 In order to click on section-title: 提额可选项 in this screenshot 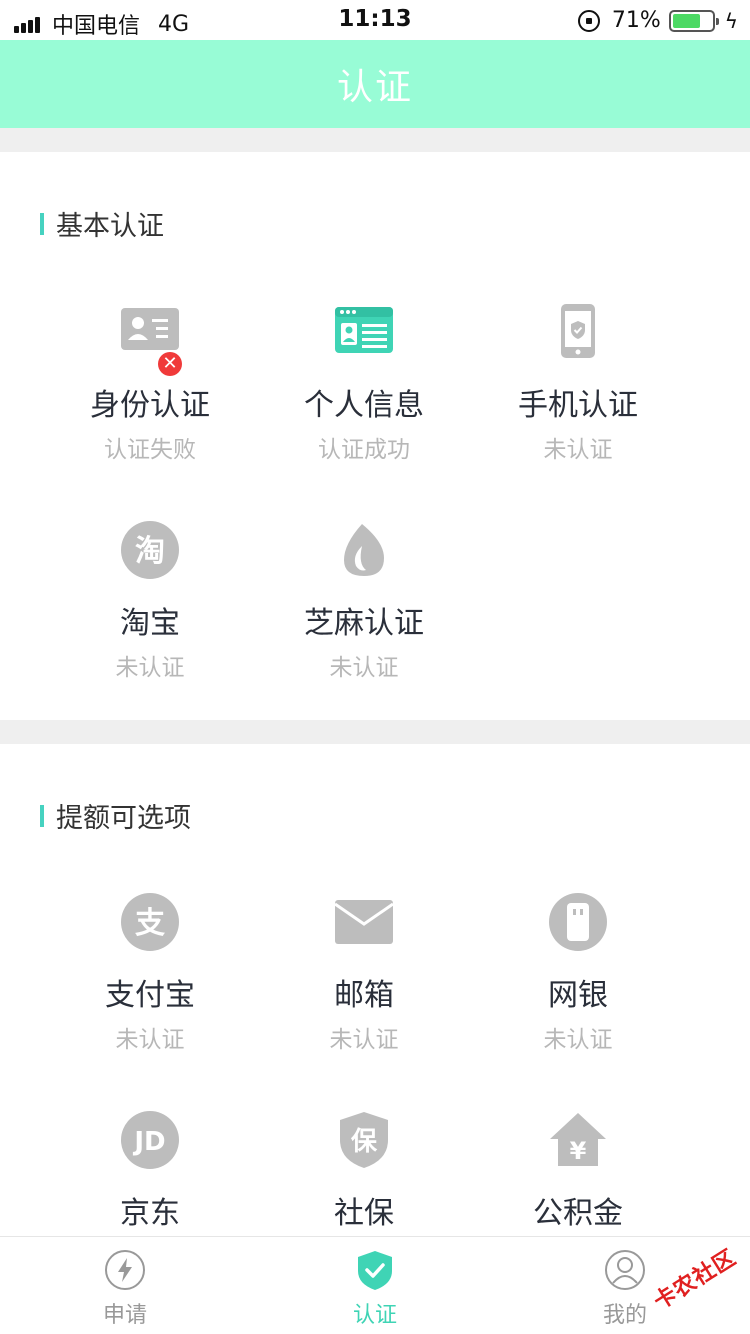, I will do `click(123, 818)`.